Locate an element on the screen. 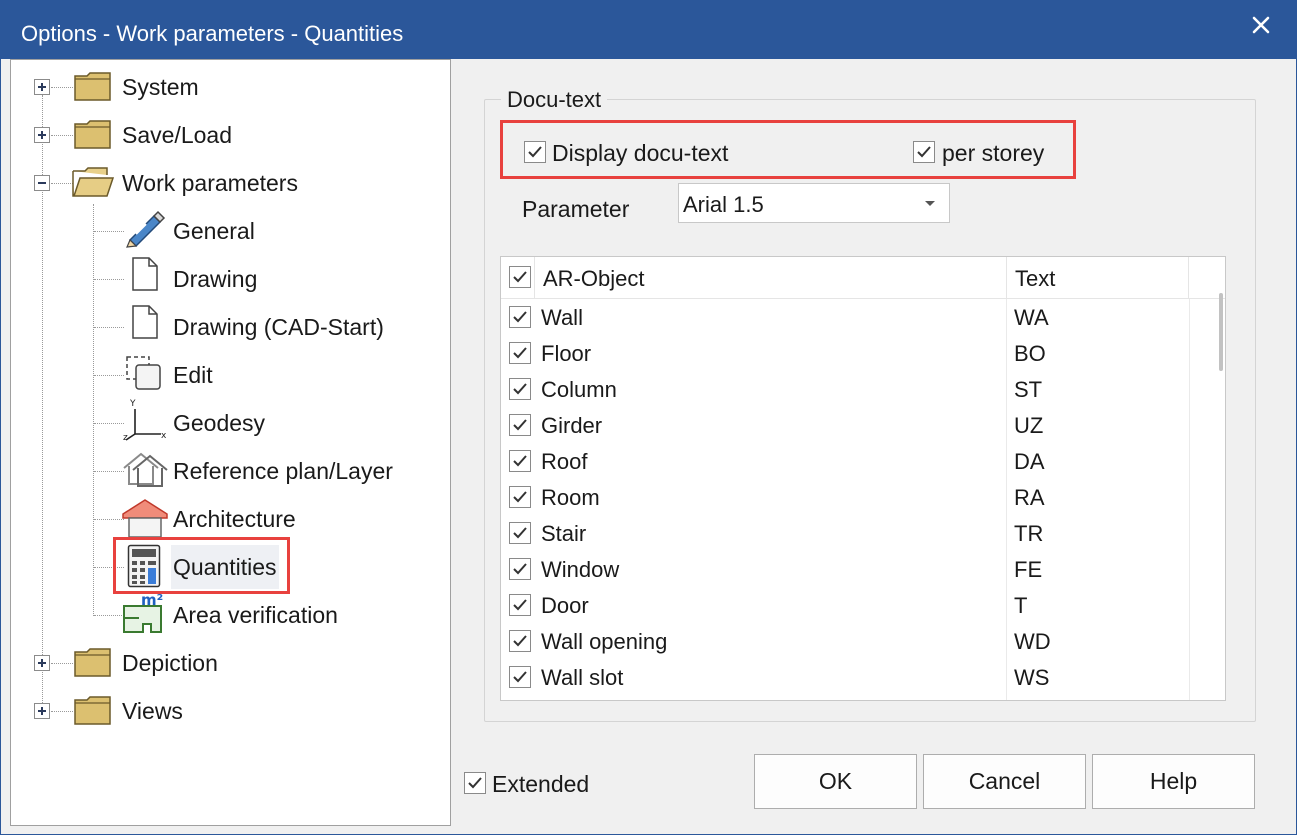 Image resolution: width=1297 pixels, height=835 pixels. table-row: Wall slot WS is located at coordinates (846, 679).